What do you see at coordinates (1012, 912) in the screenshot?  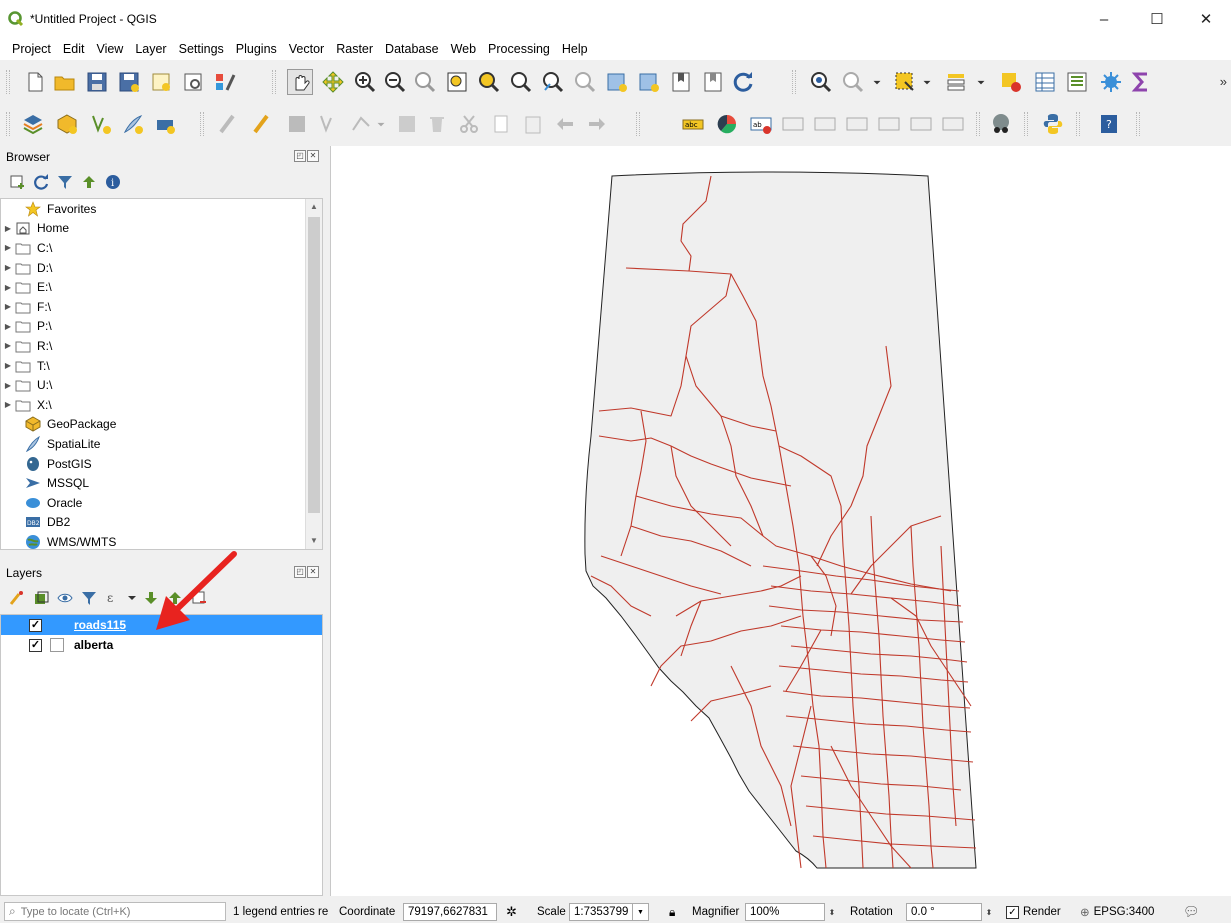 I see `render-checkbox: ✓` at bounding box center [1012, 912].